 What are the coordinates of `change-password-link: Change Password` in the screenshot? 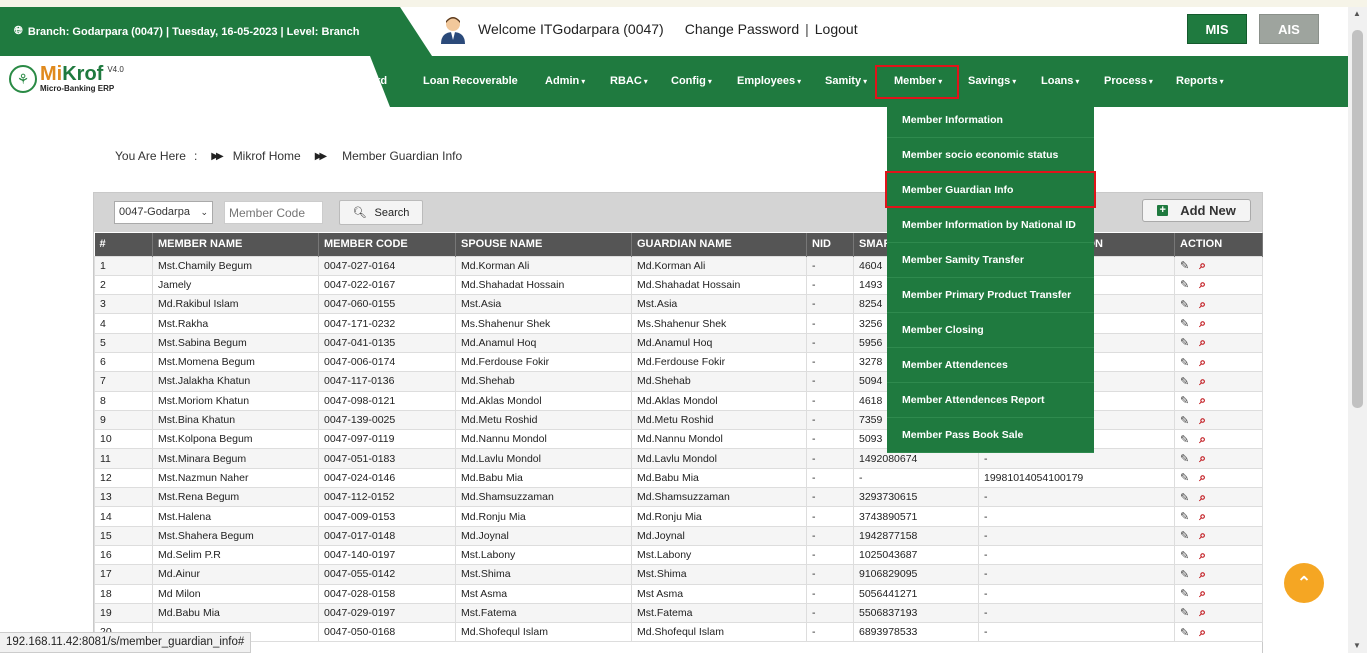 It's located at (742, 29).